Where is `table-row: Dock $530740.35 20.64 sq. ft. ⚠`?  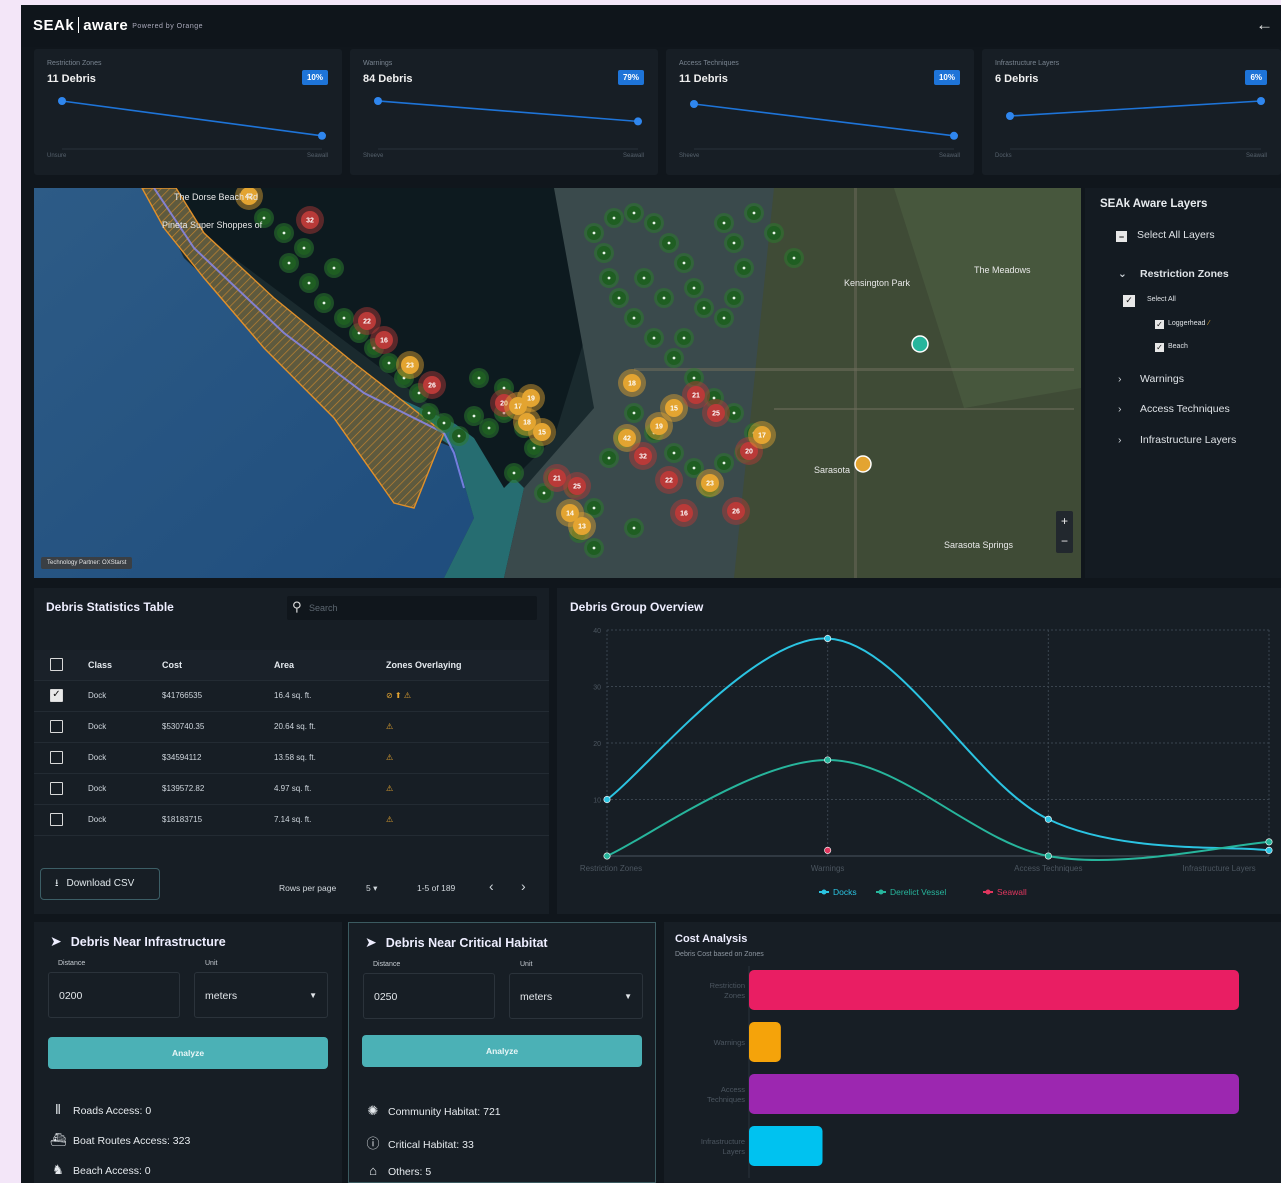
table-row: Dock $530740.35 20.64 sq. ft. ⚠ is located at coordinates (291, 727).